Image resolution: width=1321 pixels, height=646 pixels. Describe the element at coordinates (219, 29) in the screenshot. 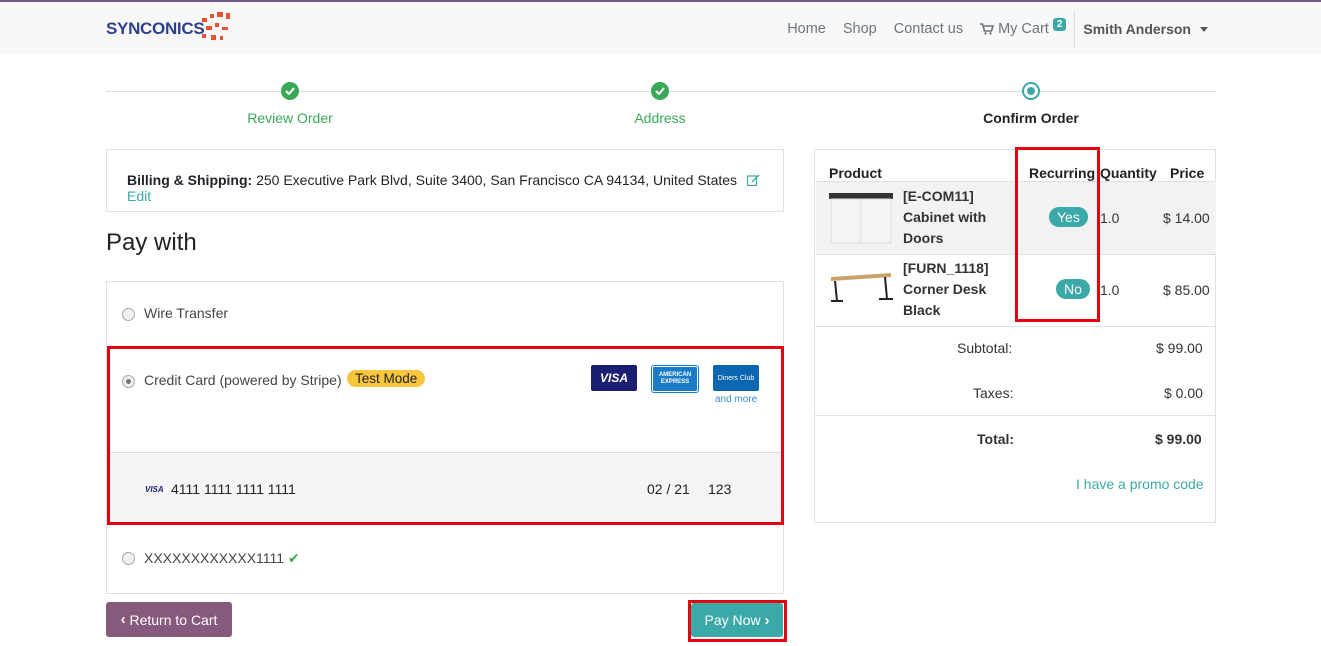

I see `logo-mark-icon` at that location.